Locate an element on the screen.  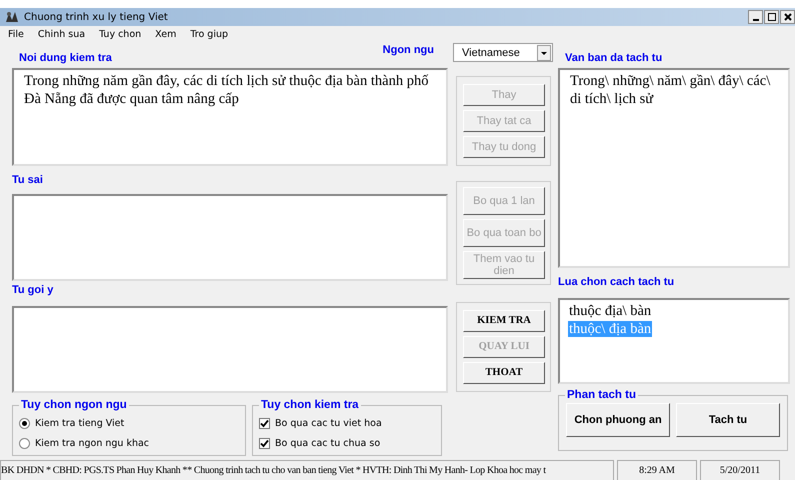
menu-item: Tro giup is located at coordinates (209, 34).